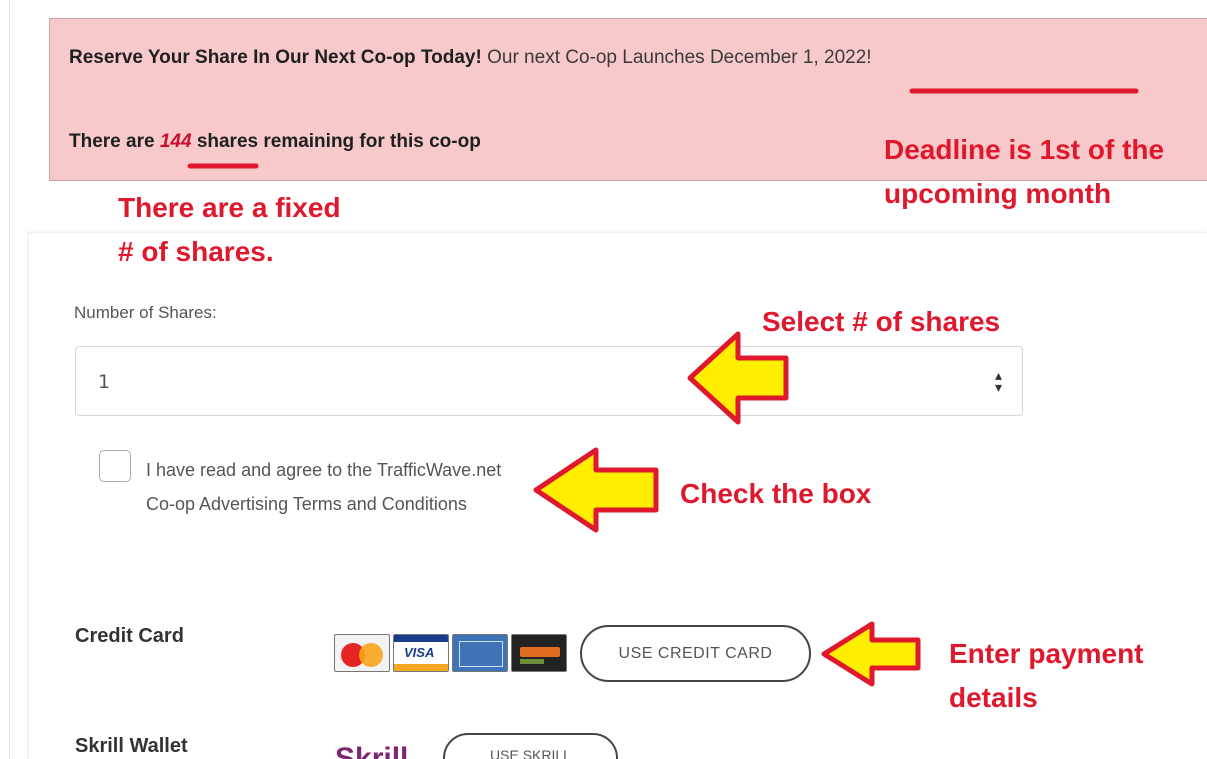 The width and height of the screenshot is (1207, 759). I want to click on arrow-checkbox-icon, so click(596, 490).